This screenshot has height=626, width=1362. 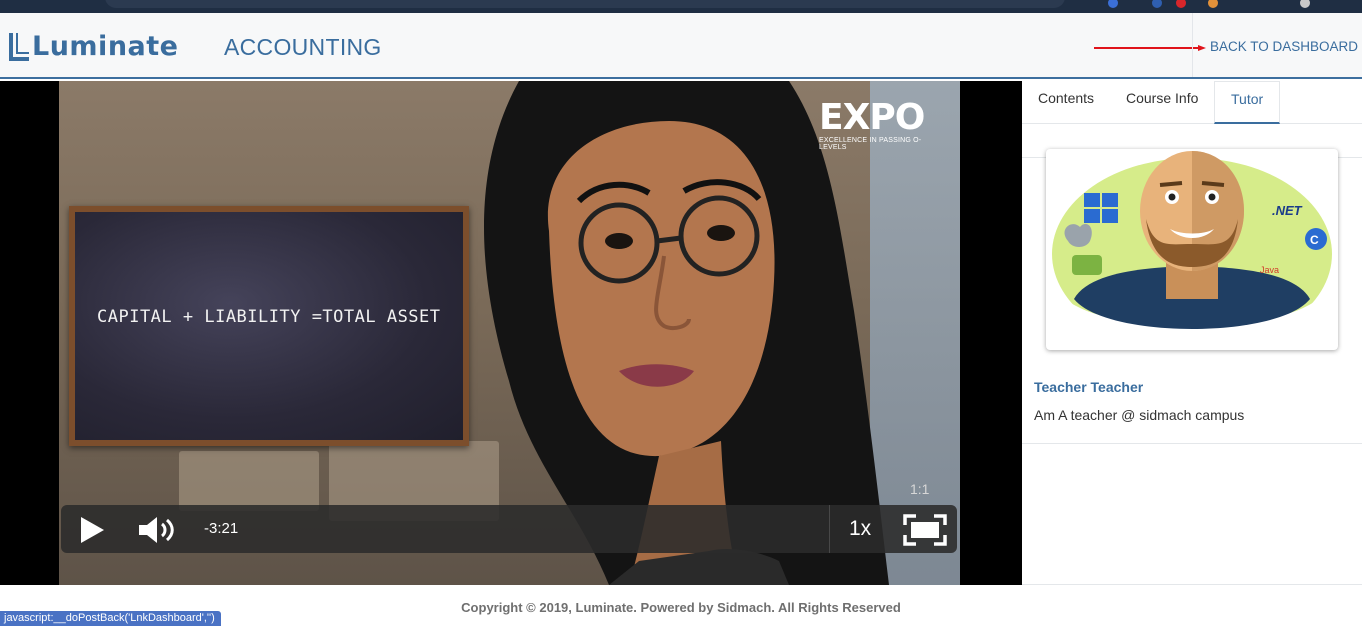 I want to click on logo-mark-icon, so click(x=19, y=46).